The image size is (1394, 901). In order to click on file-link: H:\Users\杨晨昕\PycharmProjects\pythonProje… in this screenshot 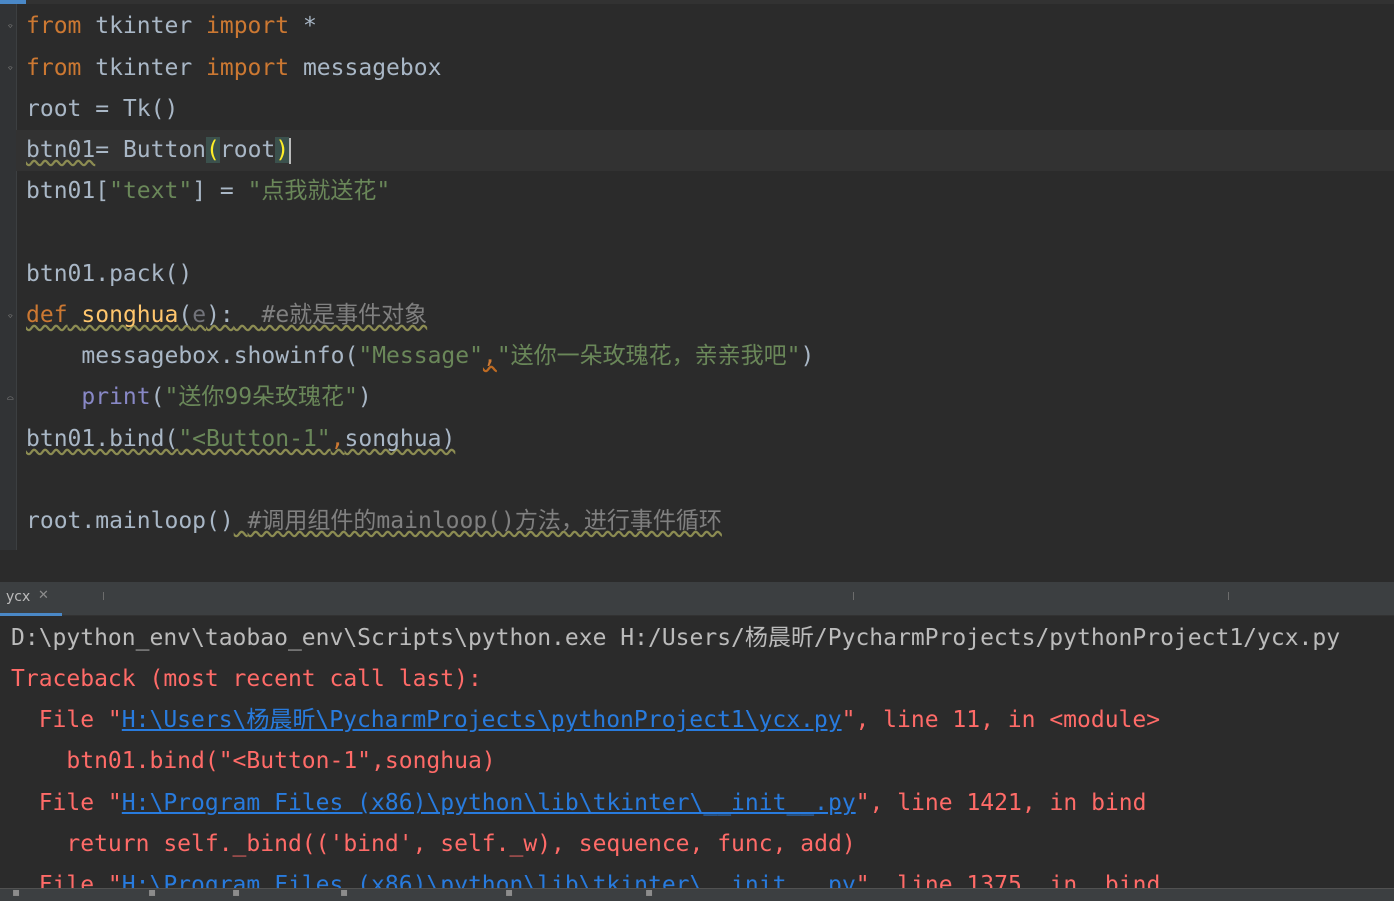, I will do `click(482, 720)`.